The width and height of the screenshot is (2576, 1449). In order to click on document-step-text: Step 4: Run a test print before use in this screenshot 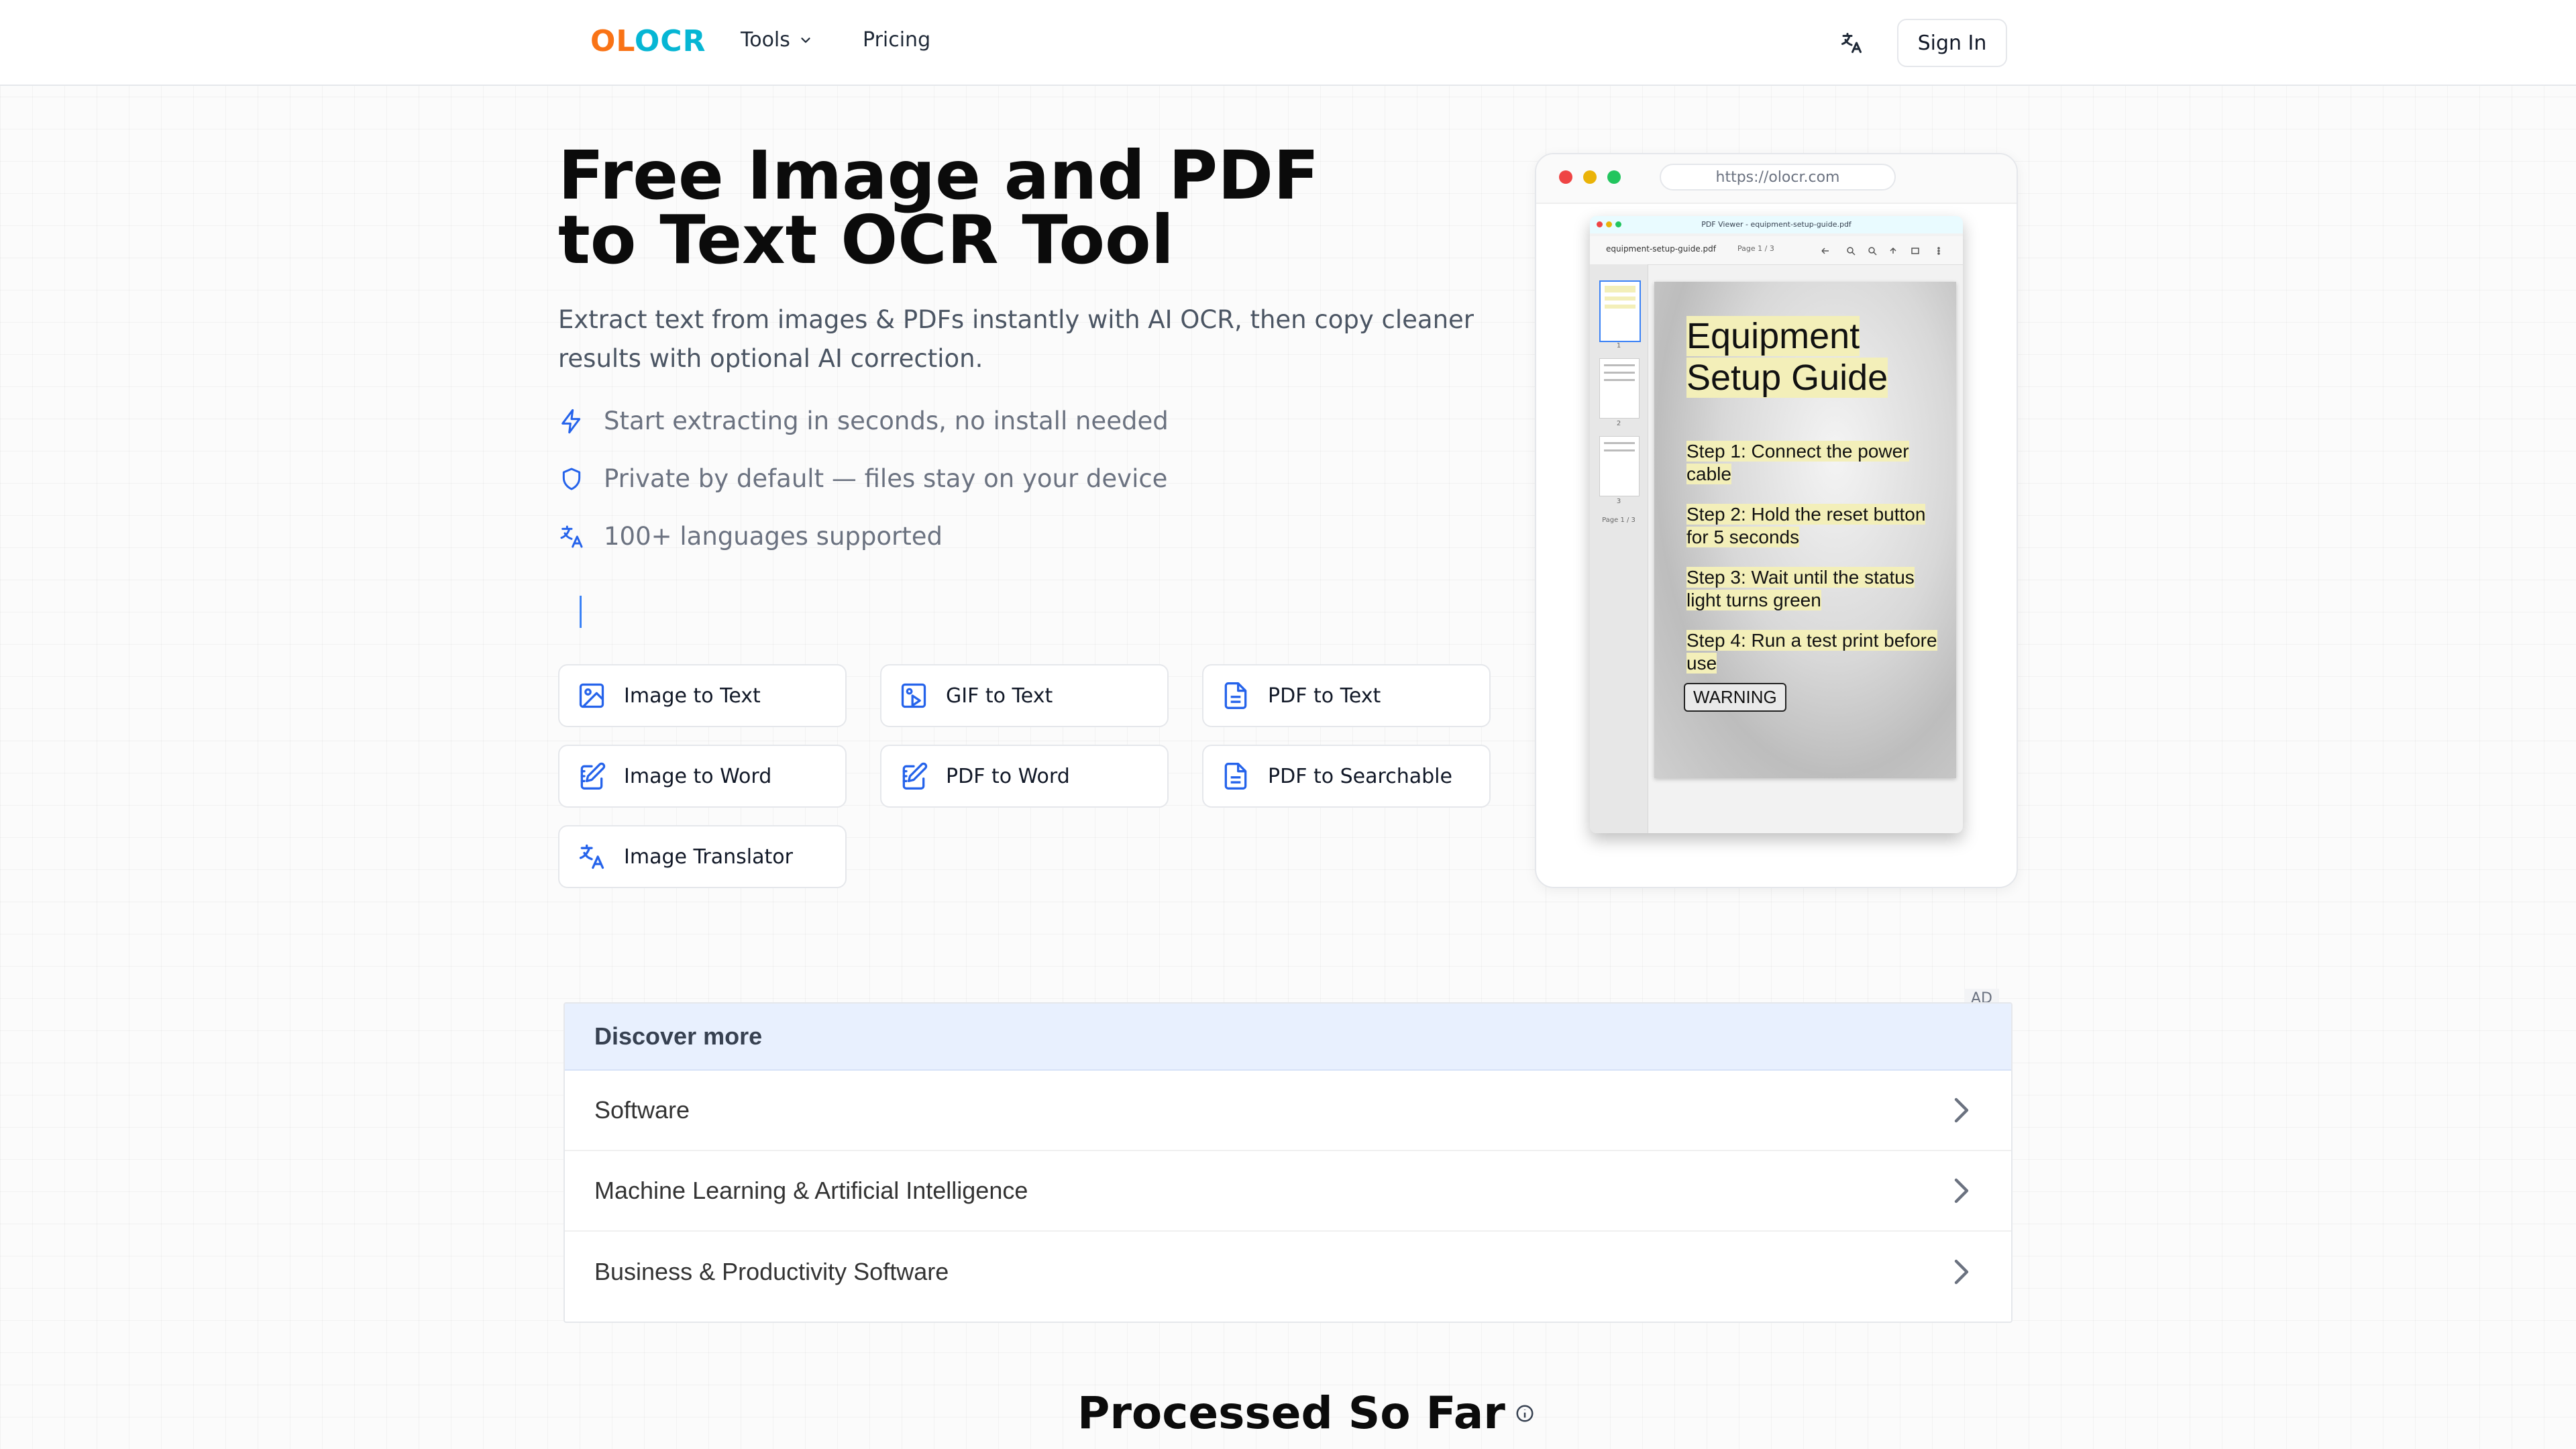, I will do `click(1811, 652)`.